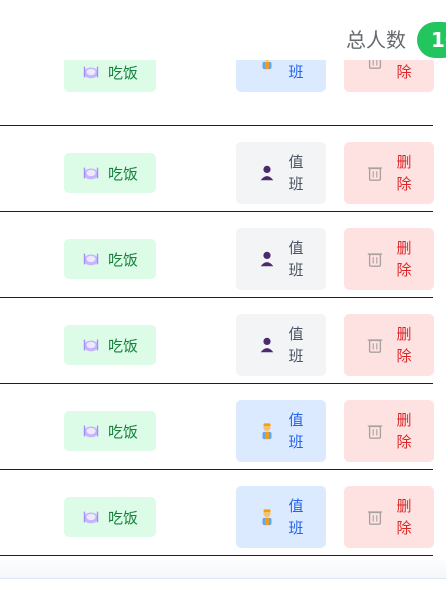 The height and width of the screenshot is (603, 446). What do you see at coordinates (223, 30) in the screenshot?
I see `list-header: 总人数 10` at bounding box center [223, 30].